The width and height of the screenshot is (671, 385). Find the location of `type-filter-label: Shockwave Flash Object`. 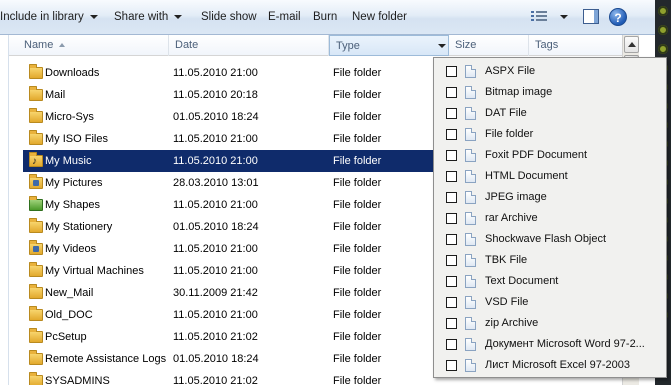

type-filter-label: Shockwave Flash Object is located at coordinates (546, 239).